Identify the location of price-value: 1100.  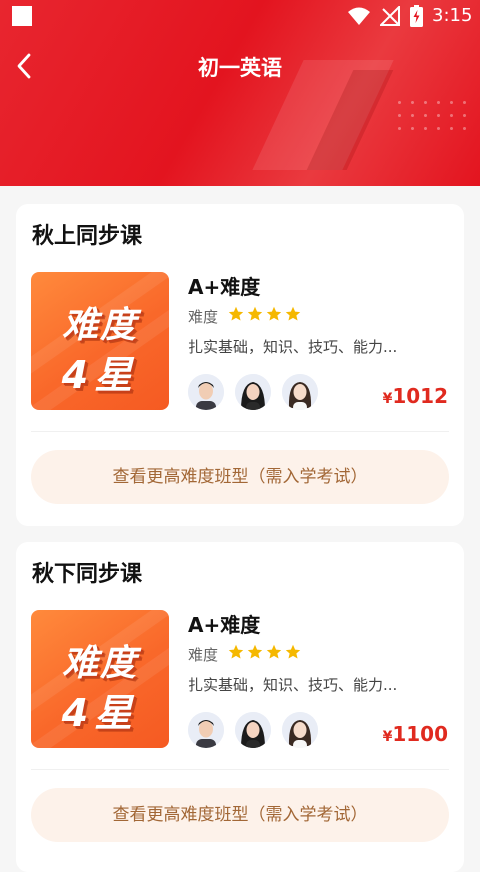
(420, 734).